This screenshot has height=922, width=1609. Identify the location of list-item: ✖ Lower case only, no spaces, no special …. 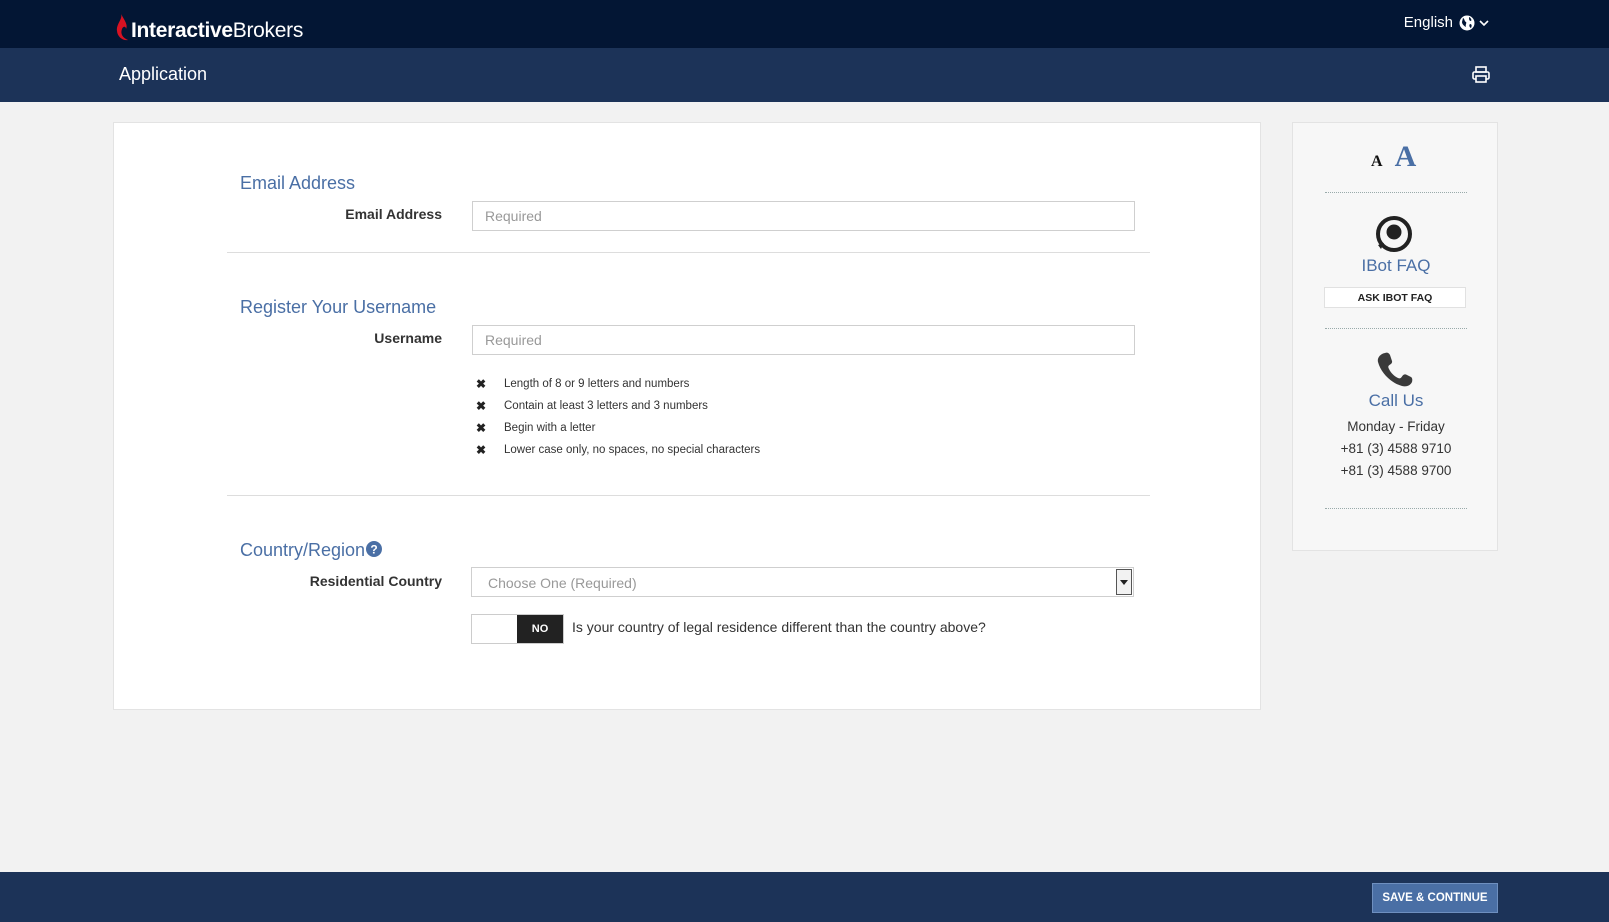
(618, 450).